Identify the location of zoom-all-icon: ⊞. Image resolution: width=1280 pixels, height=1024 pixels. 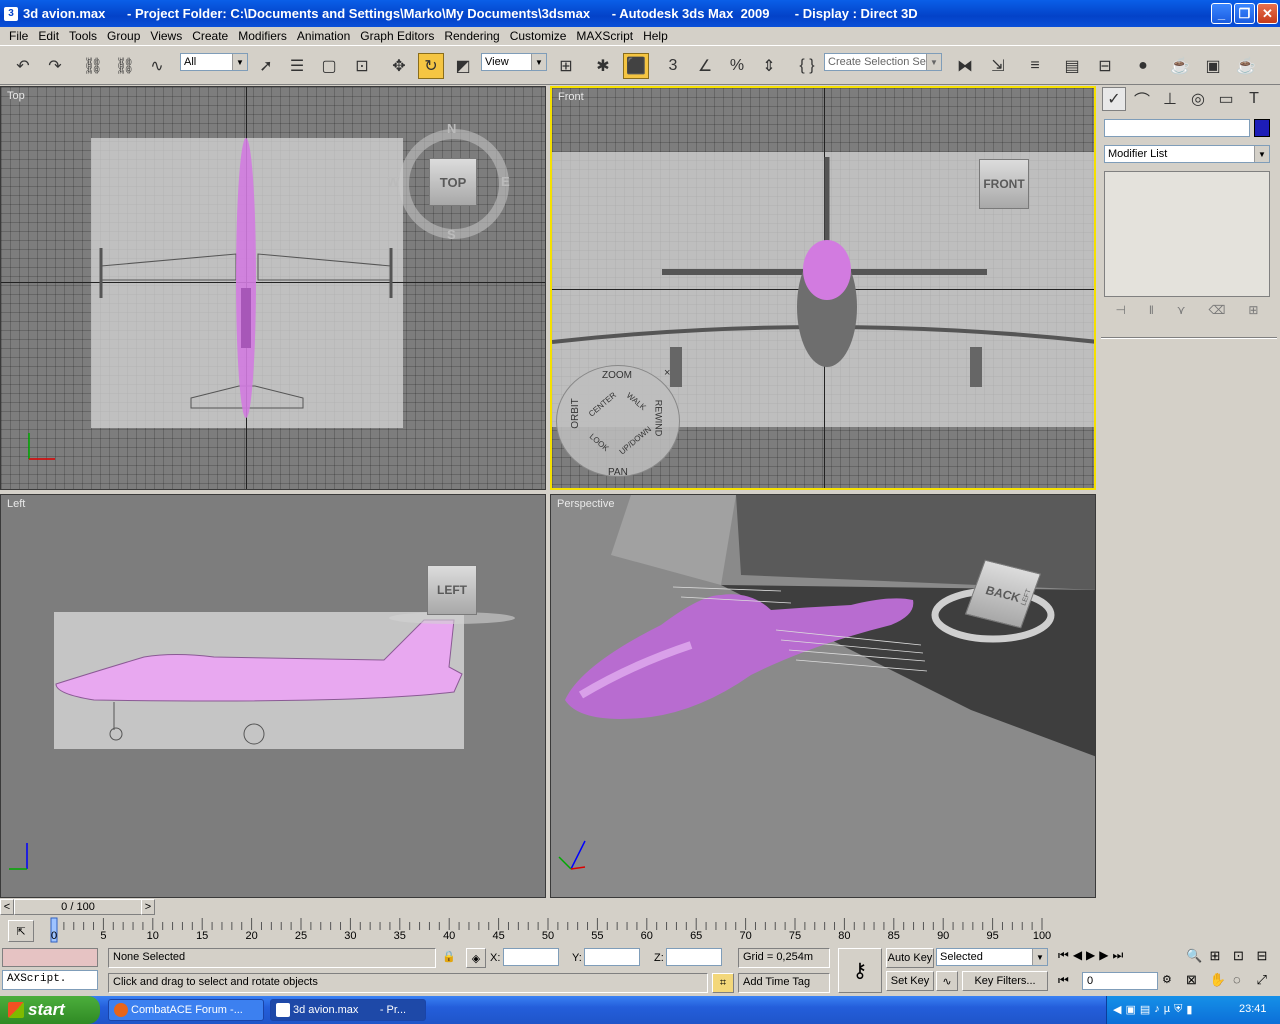
(1221, 959).